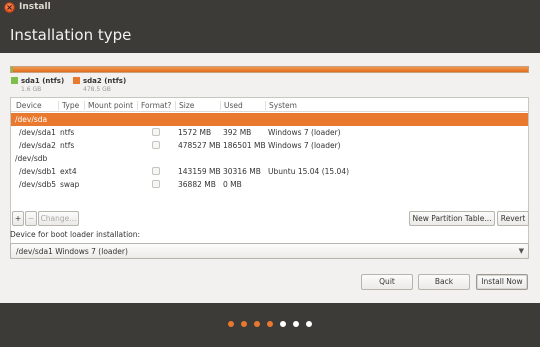 This screenshot has height=347, width=540. What do you see at coordinates (31, 158) in the screenshot?
I see `device-cell: /dev/sdb` at bounding box center [31, 158].